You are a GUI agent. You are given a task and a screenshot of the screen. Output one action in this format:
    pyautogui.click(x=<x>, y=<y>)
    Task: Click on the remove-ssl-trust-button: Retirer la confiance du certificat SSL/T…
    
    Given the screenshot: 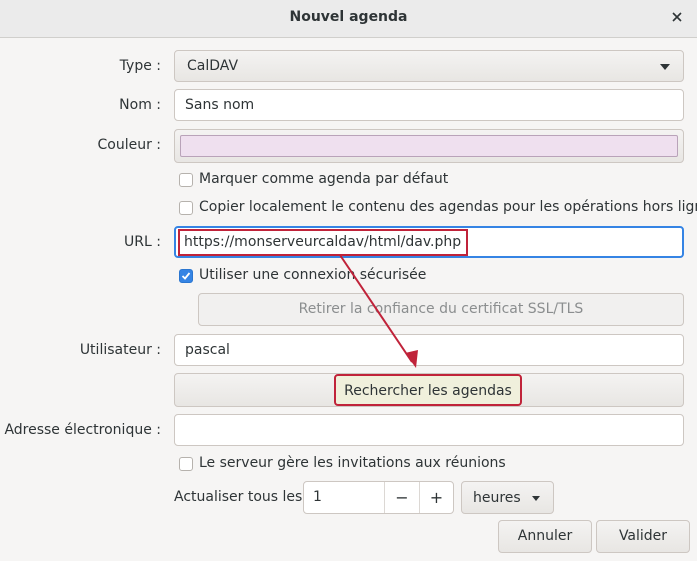 What is the action you would take?
    pyautogui.click(x=441, y=309)
    